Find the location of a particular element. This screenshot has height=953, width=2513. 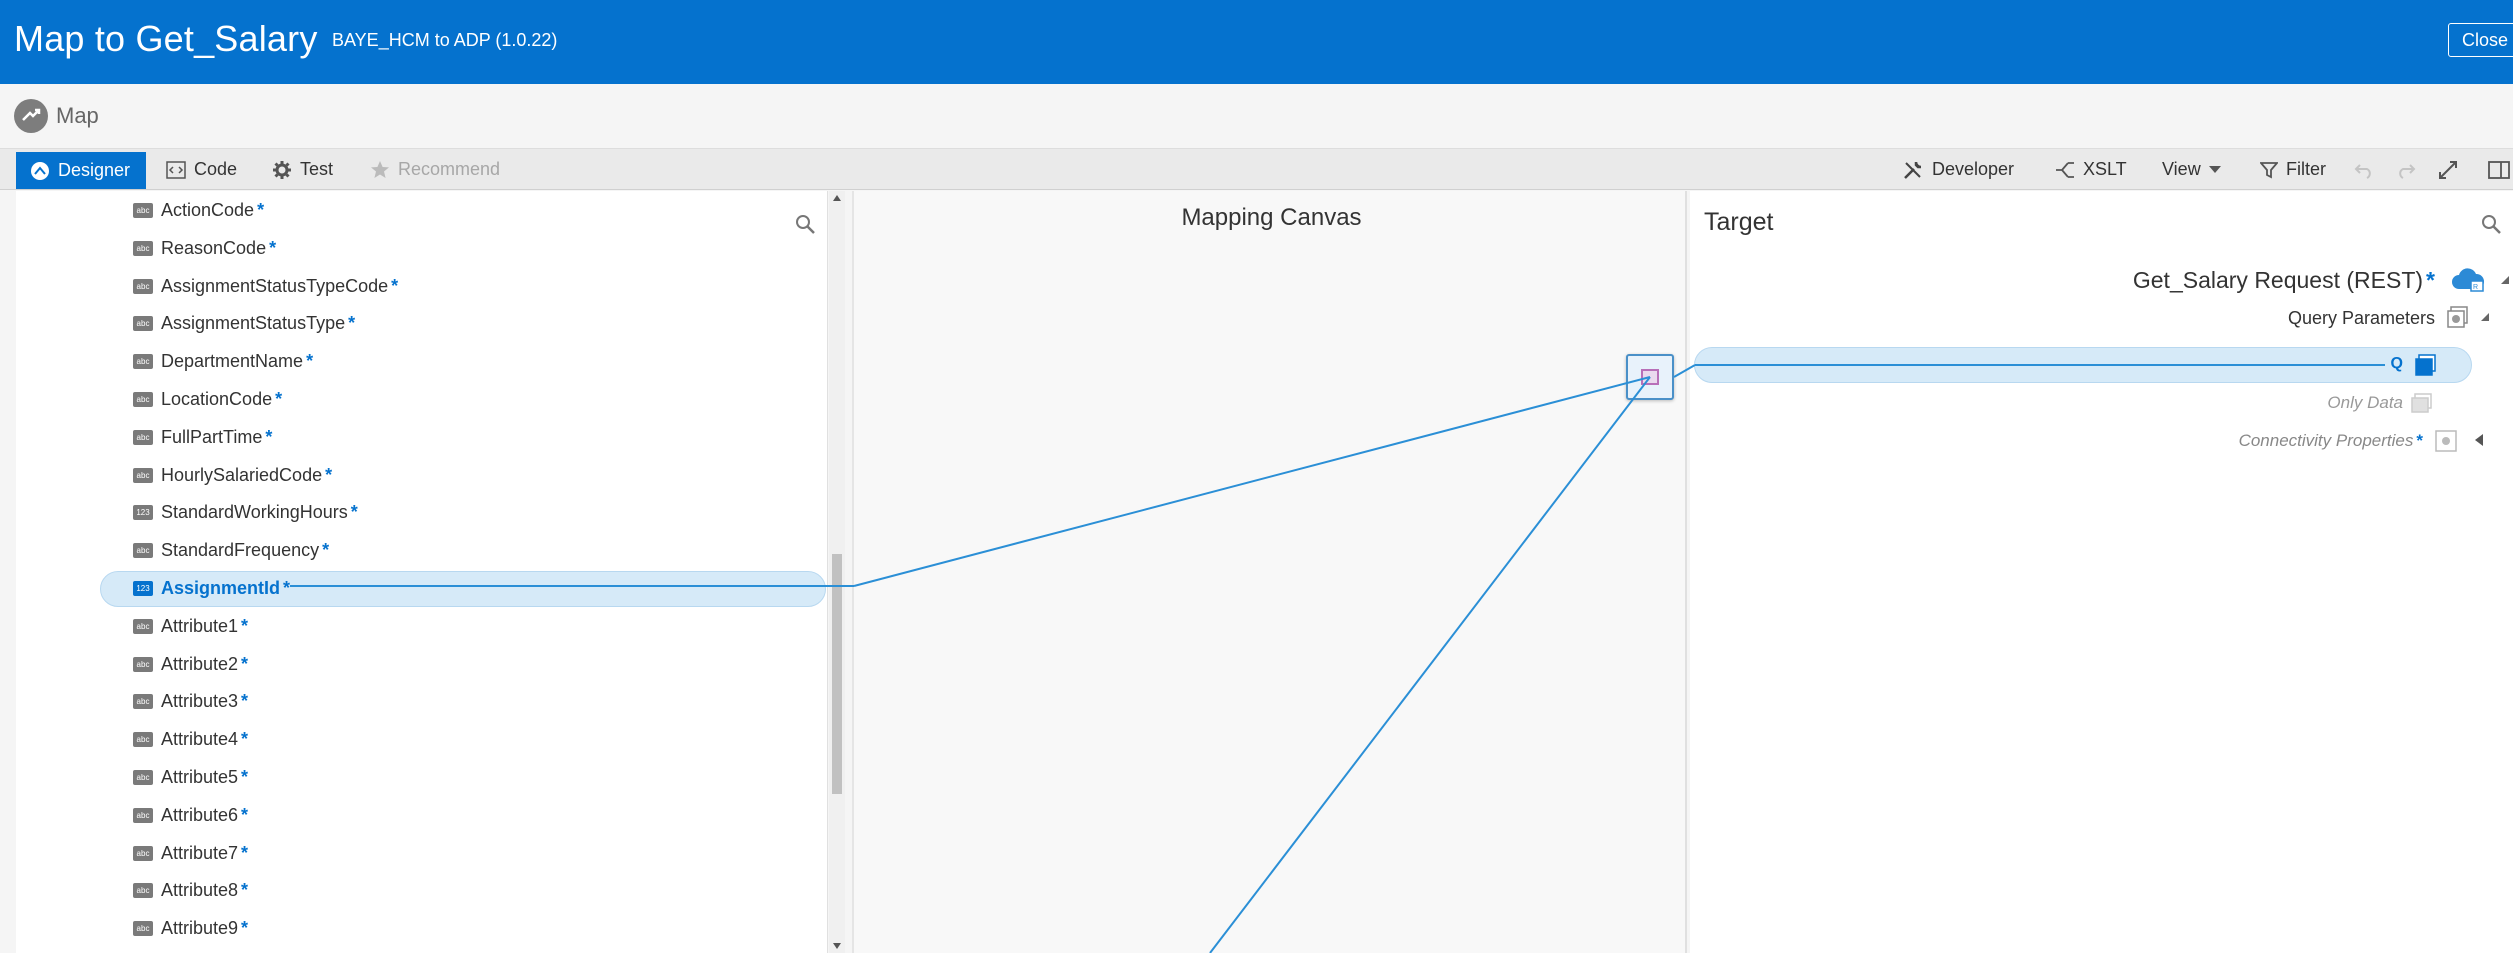

source-tree-item: abc AssignmentStatusTypeCode * is located at coordinates (422, 286).